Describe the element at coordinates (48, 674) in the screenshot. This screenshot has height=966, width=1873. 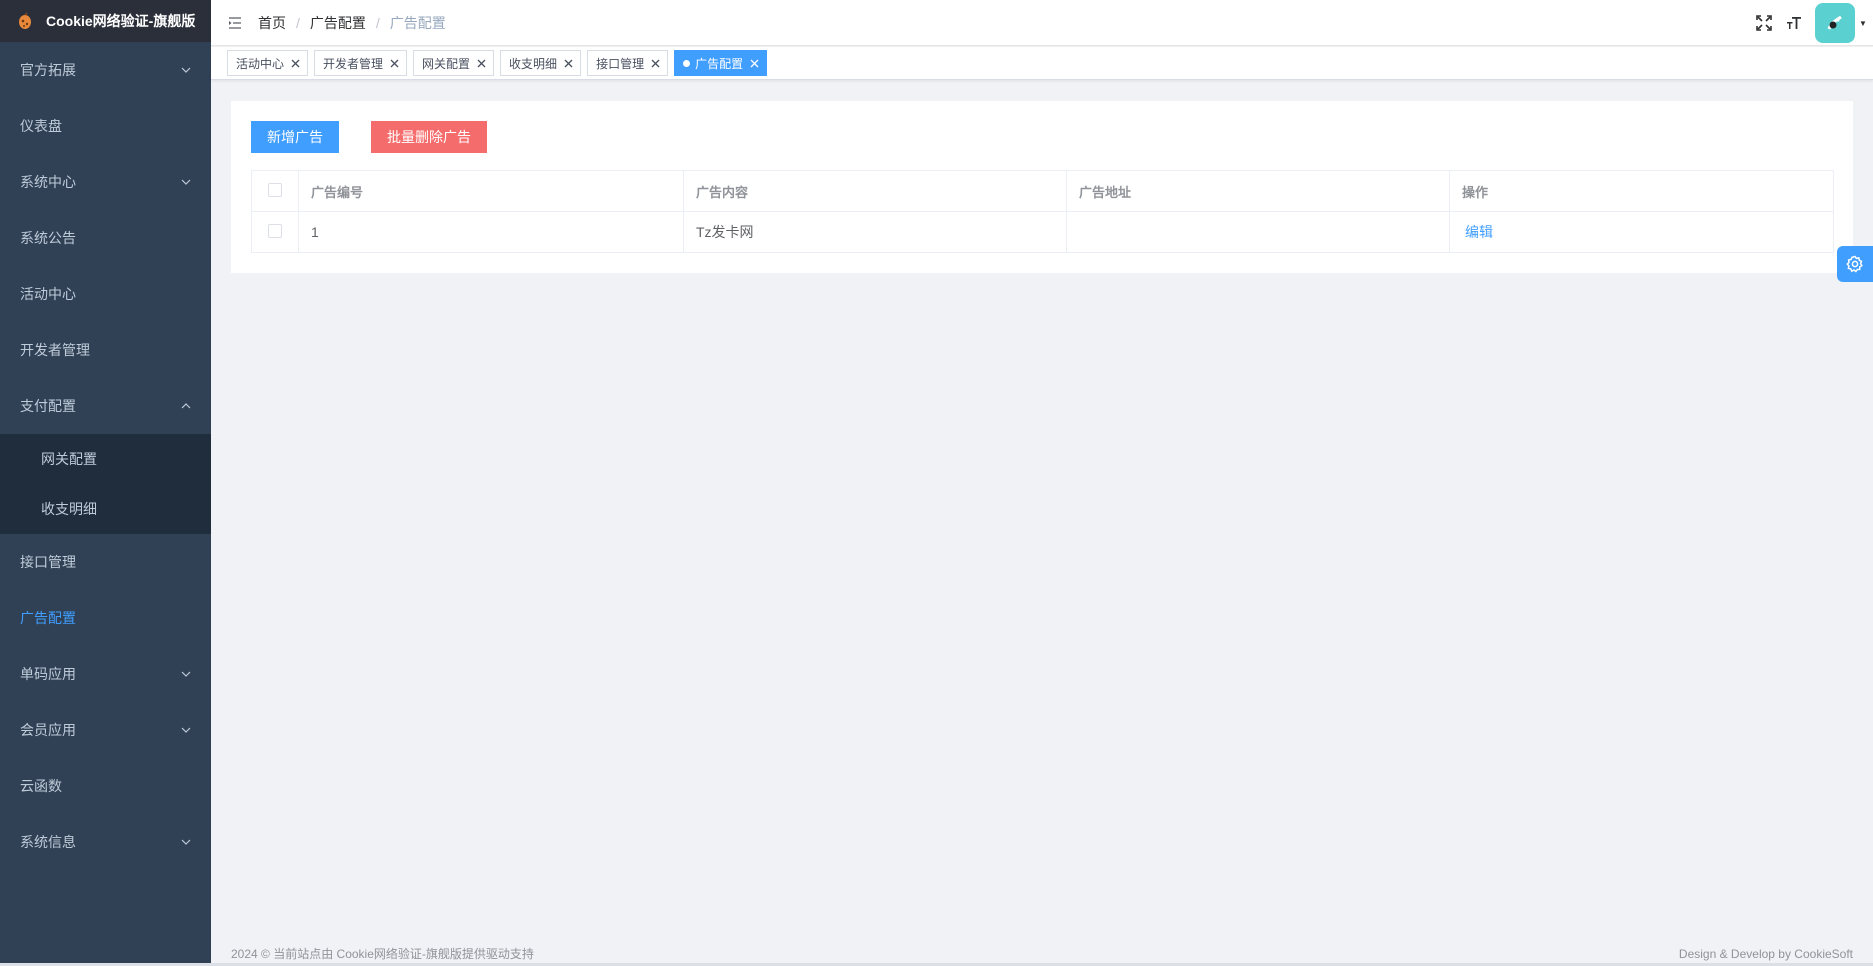
I see `sidebar-item-label: 单码应用` at that location.